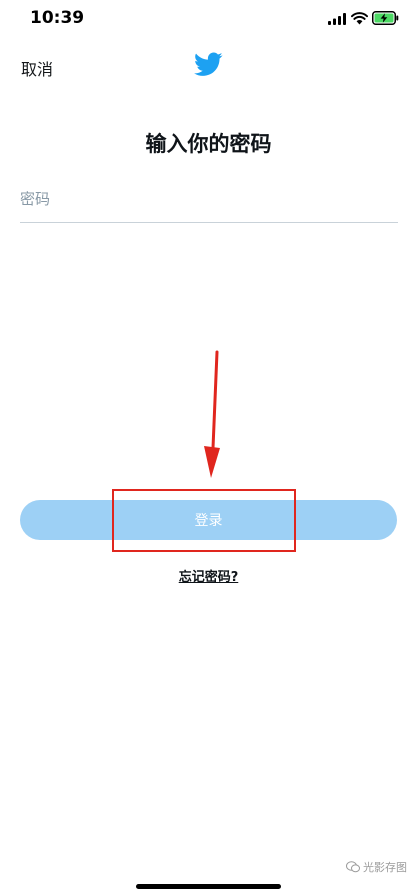  I want to click on forgot-password-link: 忘记密码?, so click(209, 577).